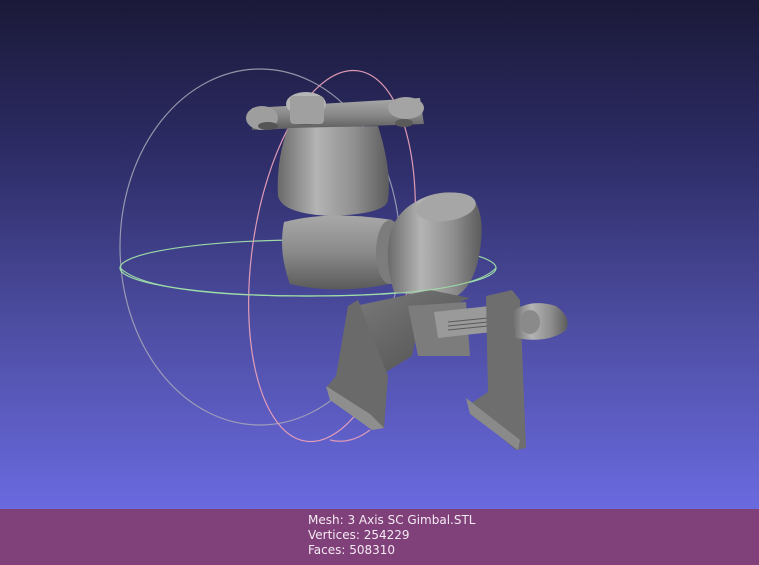 This screenshot has height=565, width=759. I want to click on vertices-count-label: Vertices: 254229, so click(359, 535).